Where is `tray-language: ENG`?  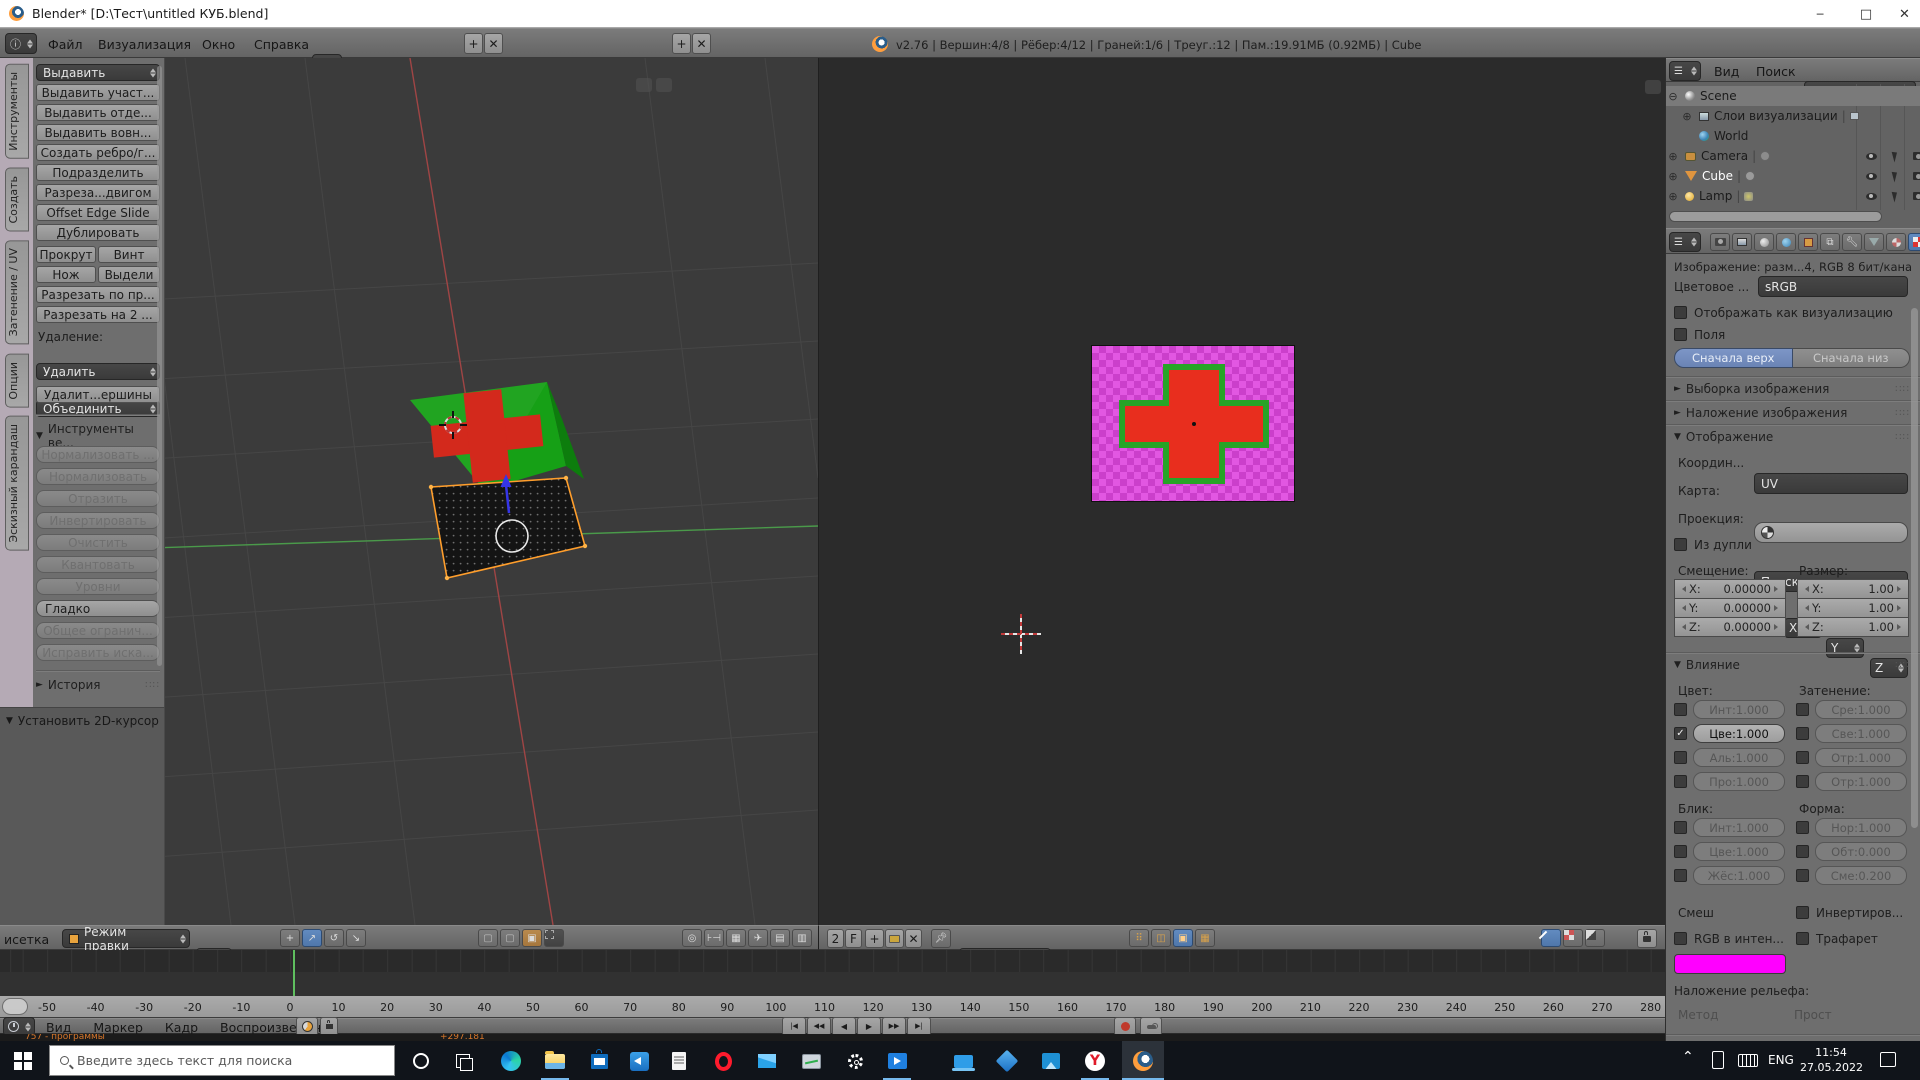 tray-language: ENG is located at coordinates (1781, 1060).